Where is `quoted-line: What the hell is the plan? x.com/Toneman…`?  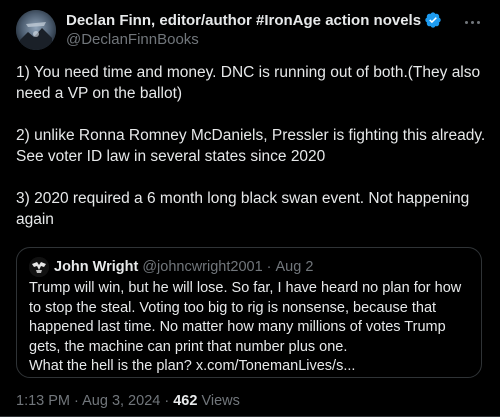
quoted-line: What the hell is the plan? x.com/Toneman… is located at coordinates (192, 366).